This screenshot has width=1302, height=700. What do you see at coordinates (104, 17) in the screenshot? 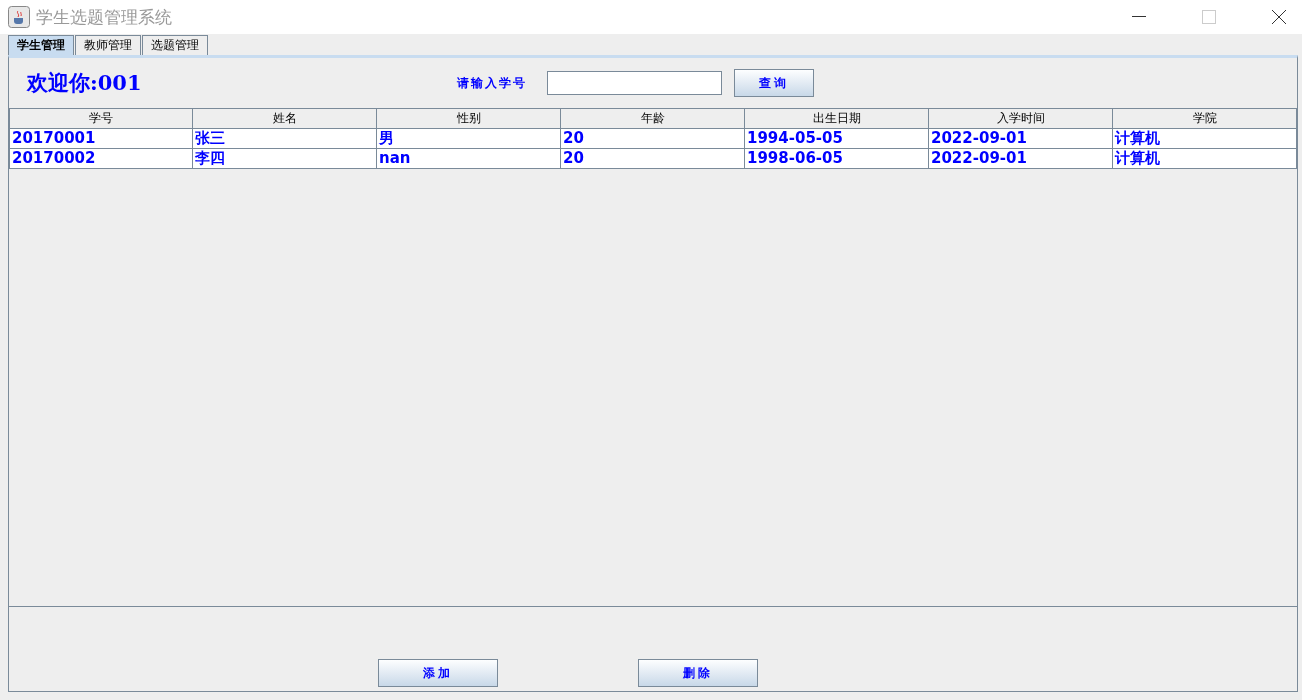
I see `window-title: 学生选题管理系统` at bounding box center [104, 17].